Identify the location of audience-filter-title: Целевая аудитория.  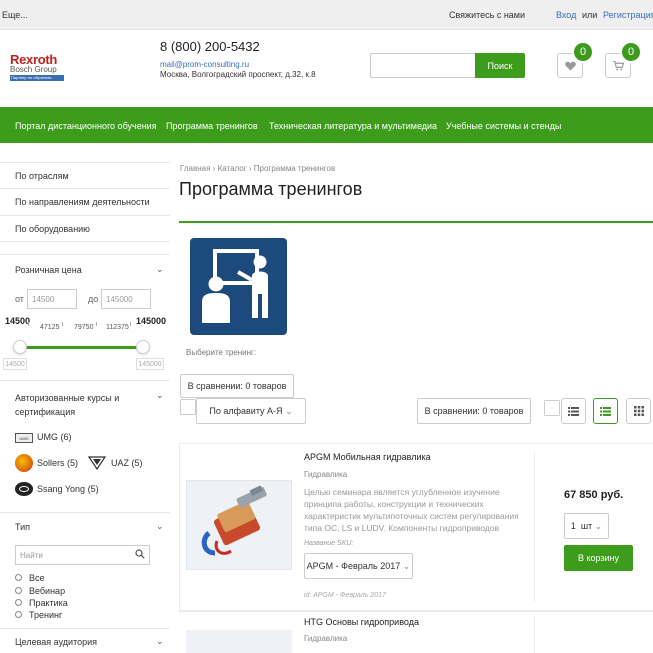
(56, 642).